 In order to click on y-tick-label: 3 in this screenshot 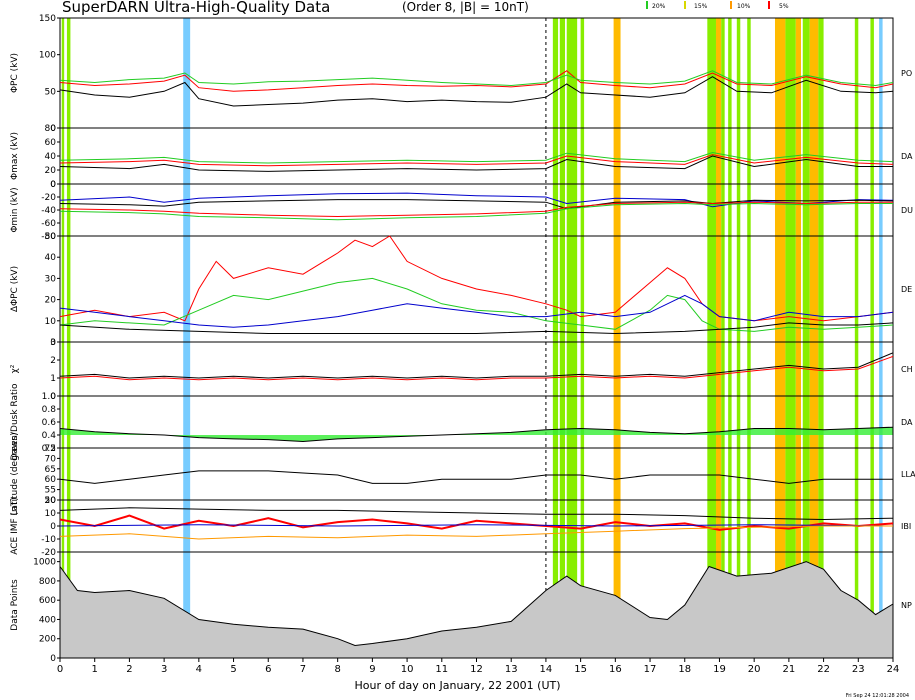, I will do `click(53, 343)`.